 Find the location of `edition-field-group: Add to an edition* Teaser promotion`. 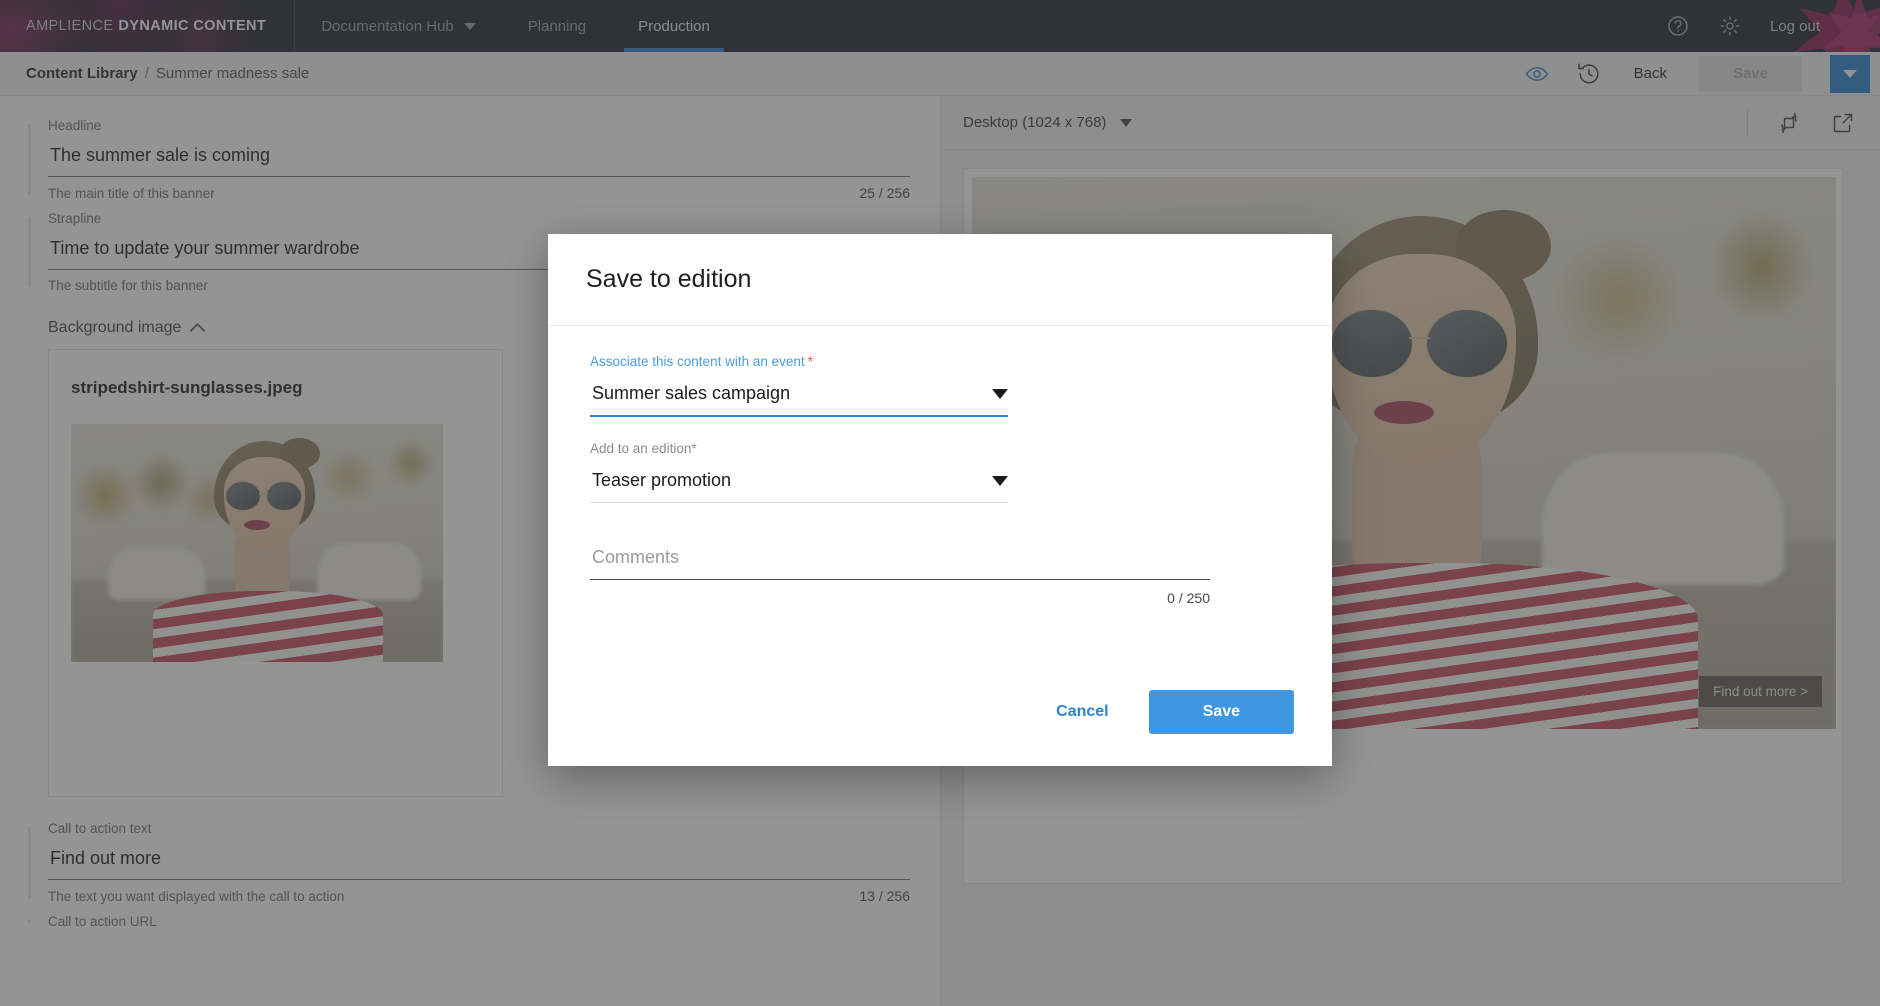

edition-field-group: Add to an edition* Teaser promotion is located at coordinates (942, 472).